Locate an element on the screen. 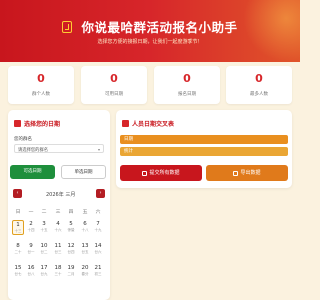  lunar-date: 二十 is located at coordinates (18, 252).